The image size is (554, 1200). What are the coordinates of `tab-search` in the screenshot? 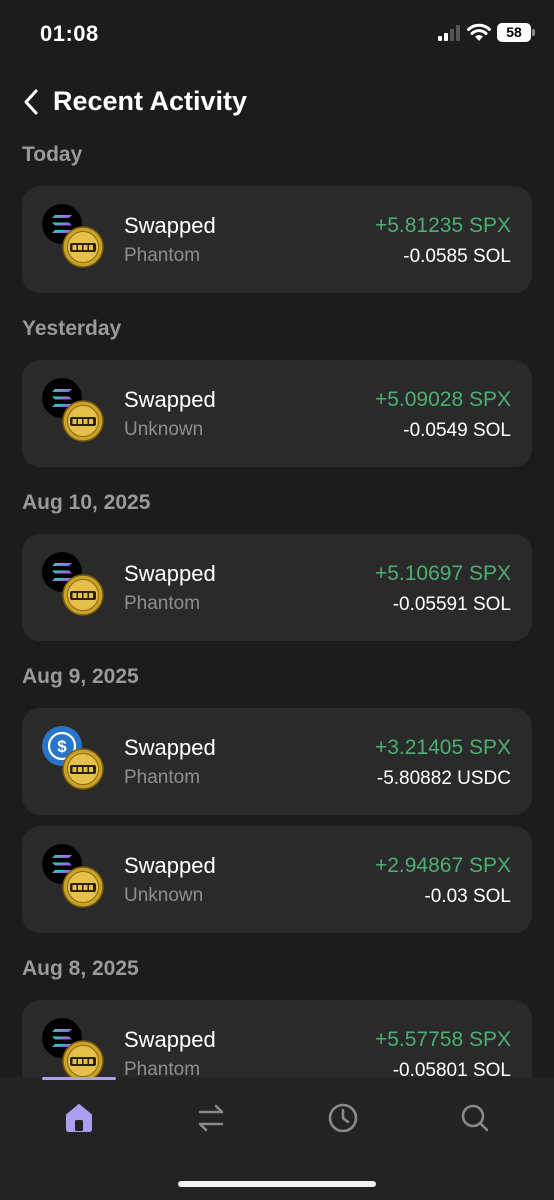 It's located at (475, 1118).